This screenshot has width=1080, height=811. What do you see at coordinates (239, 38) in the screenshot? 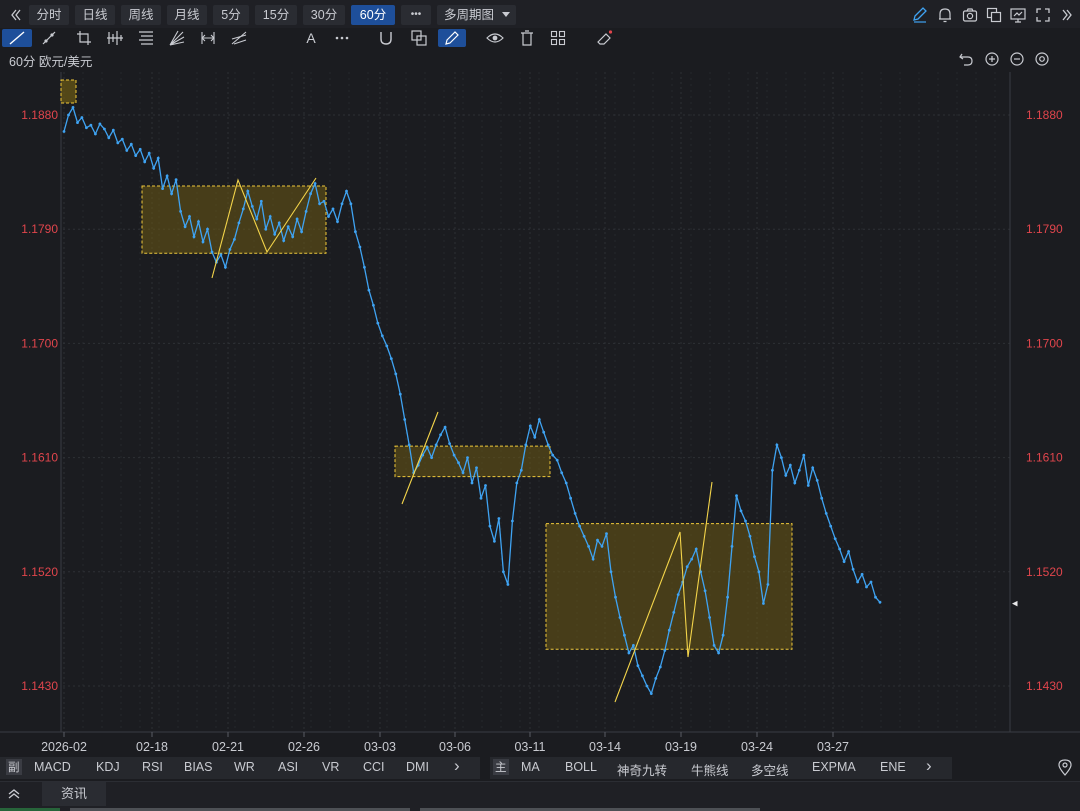
I see `pitchfork-tool-icon` at bounding box center [239, 38].